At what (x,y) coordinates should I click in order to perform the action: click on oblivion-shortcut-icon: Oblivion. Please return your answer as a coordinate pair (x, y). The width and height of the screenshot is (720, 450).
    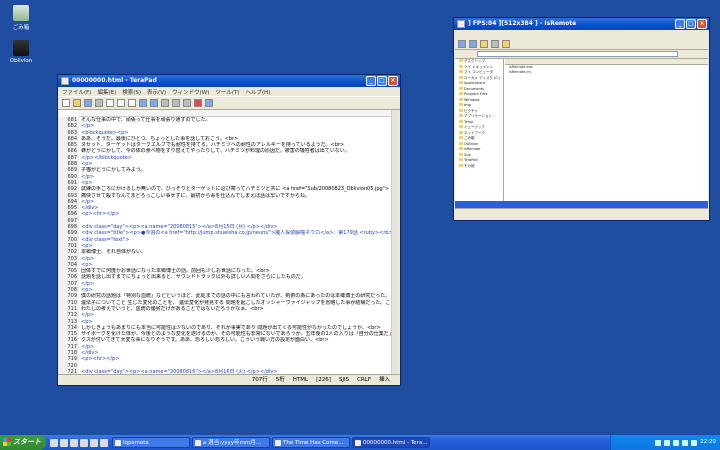
    Looking at the image, I should click on (21, 52).